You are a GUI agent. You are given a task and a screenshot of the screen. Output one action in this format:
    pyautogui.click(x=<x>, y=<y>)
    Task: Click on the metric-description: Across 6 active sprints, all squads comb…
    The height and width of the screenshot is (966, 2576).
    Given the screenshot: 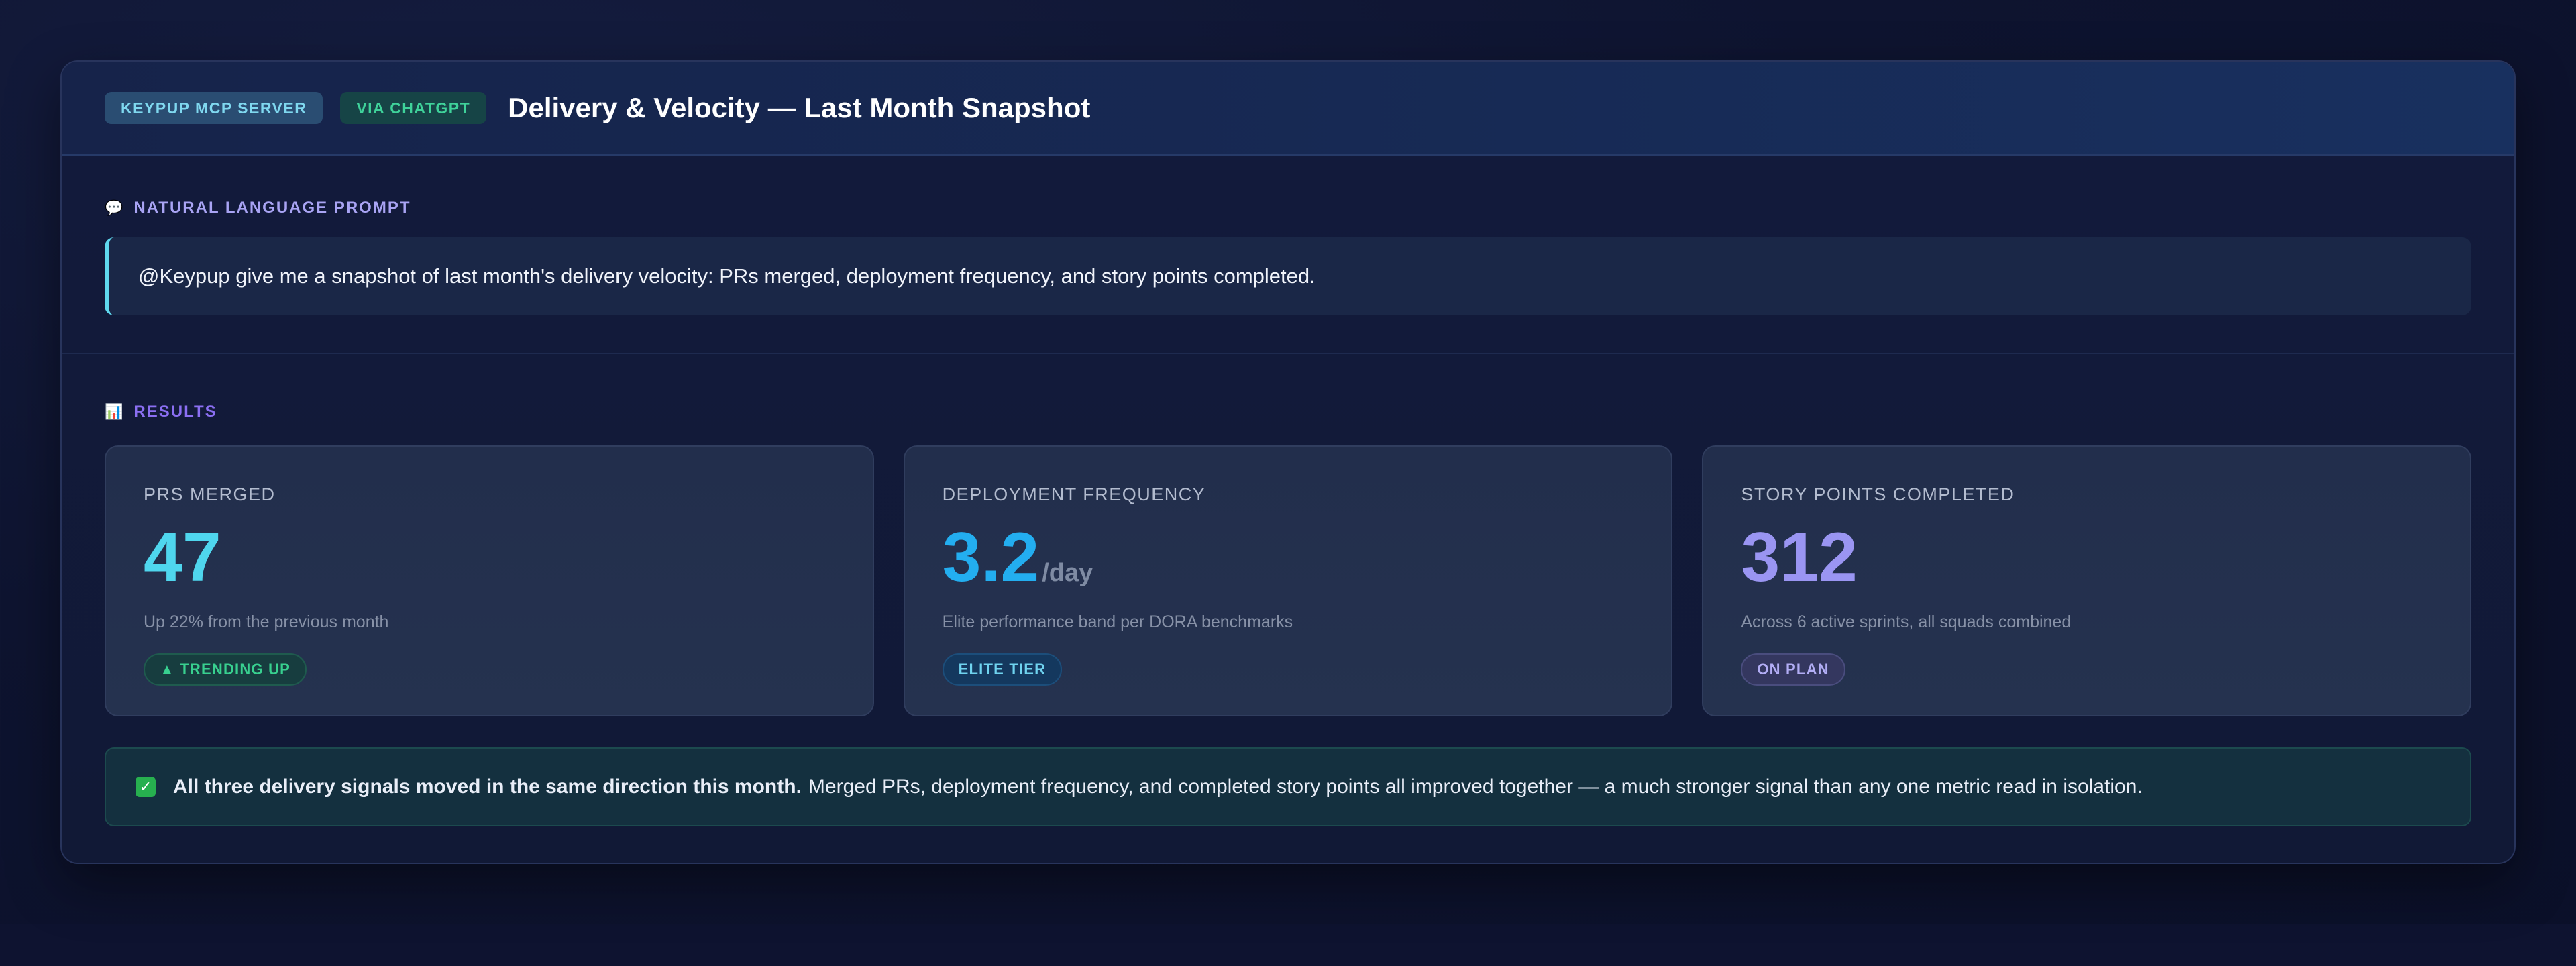 What is the action you would take?
    pyautogui.click(x=1906, y=621)
    